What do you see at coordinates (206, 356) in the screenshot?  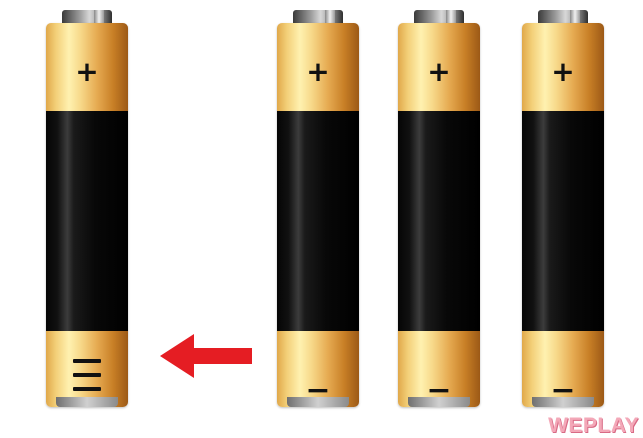 I see `left-arrow-icon` at bounding box center [206, 356].